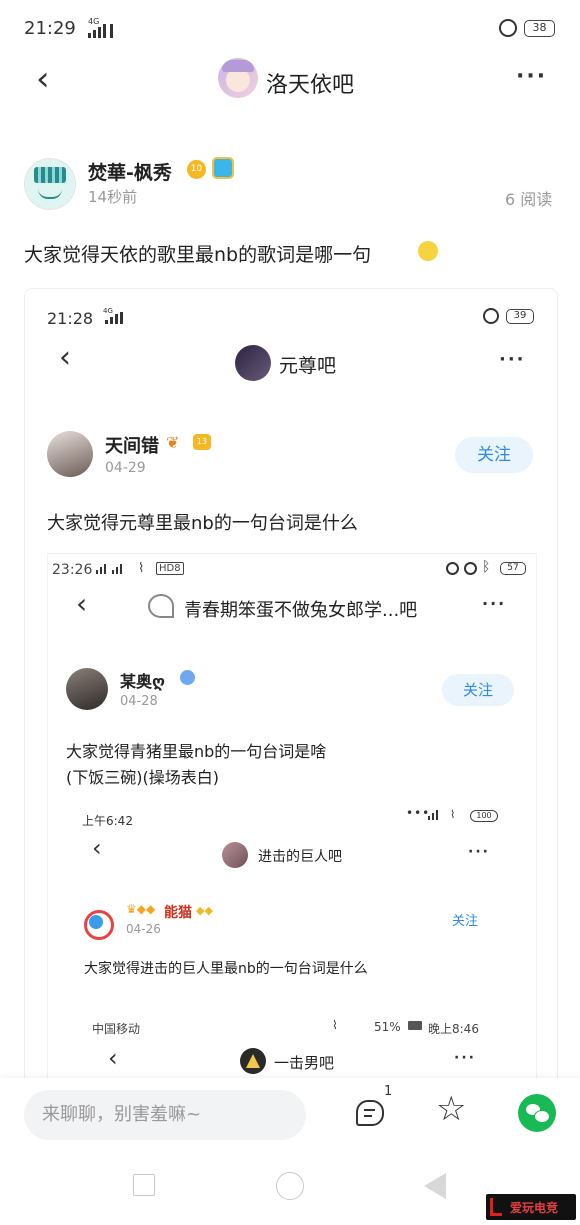  Describe the element at coordinates (415, 1025) in the screenshot. I see `shot4-battery-icon` at that location.